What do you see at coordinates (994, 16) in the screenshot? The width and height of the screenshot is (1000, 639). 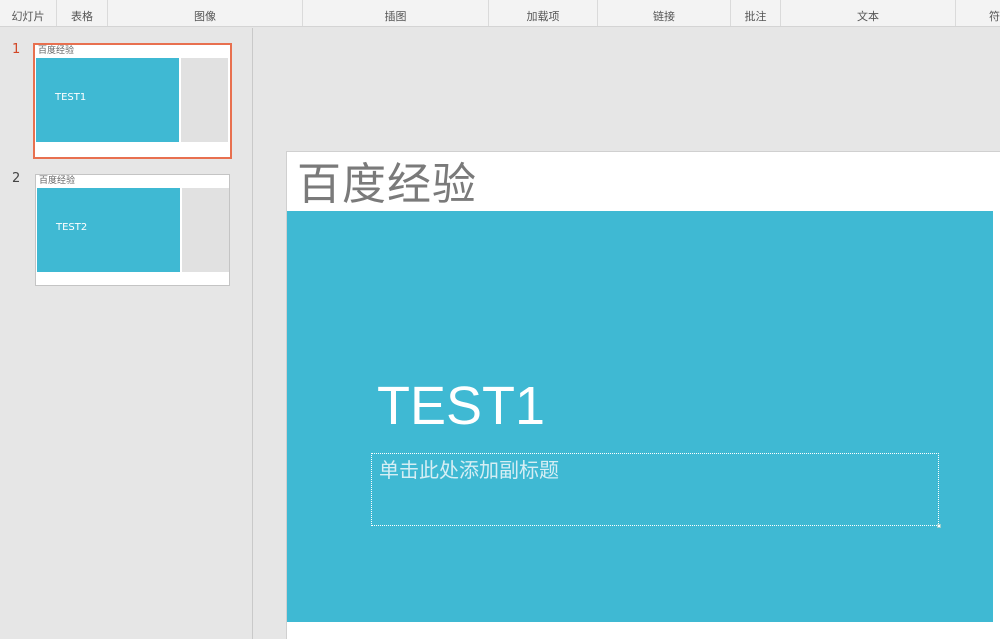 I see `ribbon-group-label: 符` at bounding box center [994, 16].